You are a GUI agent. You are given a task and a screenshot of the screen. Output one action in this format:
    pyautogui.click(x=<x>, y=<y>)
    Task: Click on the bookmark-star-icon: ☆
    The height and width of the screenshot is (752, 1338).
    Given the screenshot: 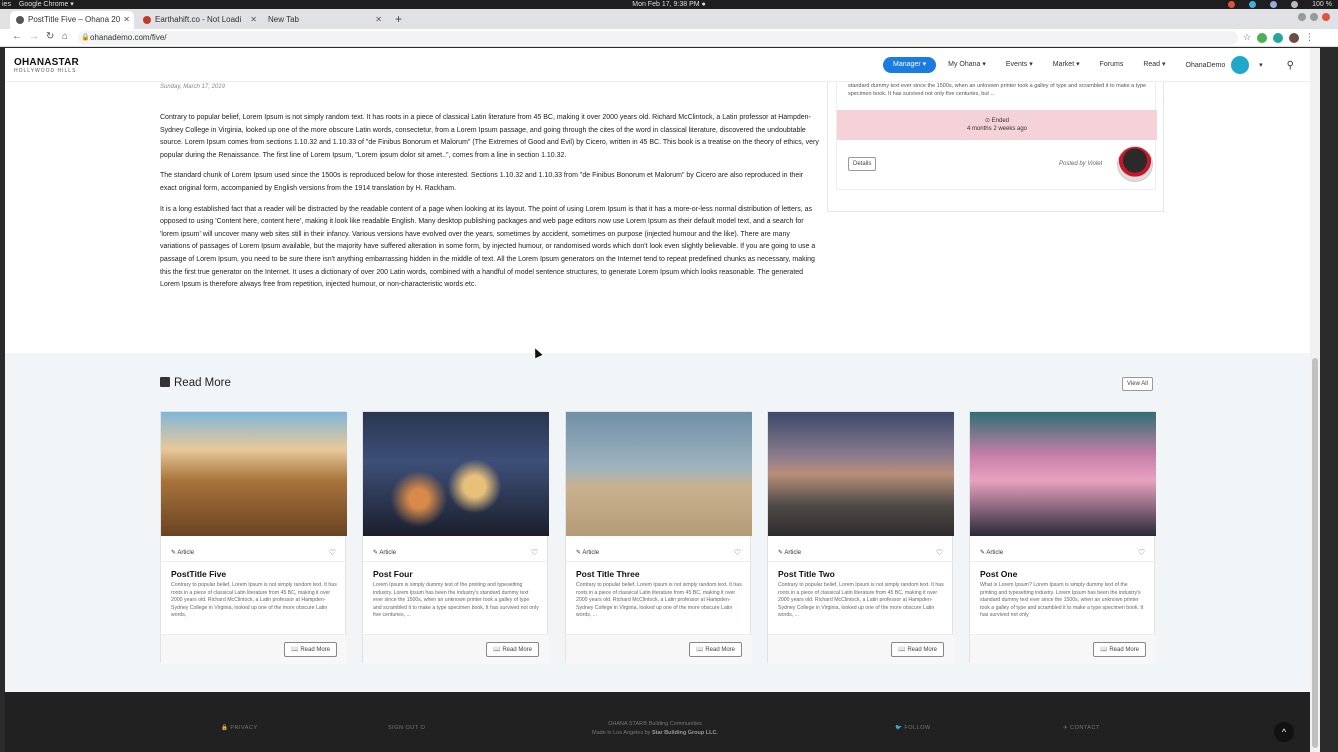 What is the action you would take?
    pyautogui.click(x=1247, y=37)
    